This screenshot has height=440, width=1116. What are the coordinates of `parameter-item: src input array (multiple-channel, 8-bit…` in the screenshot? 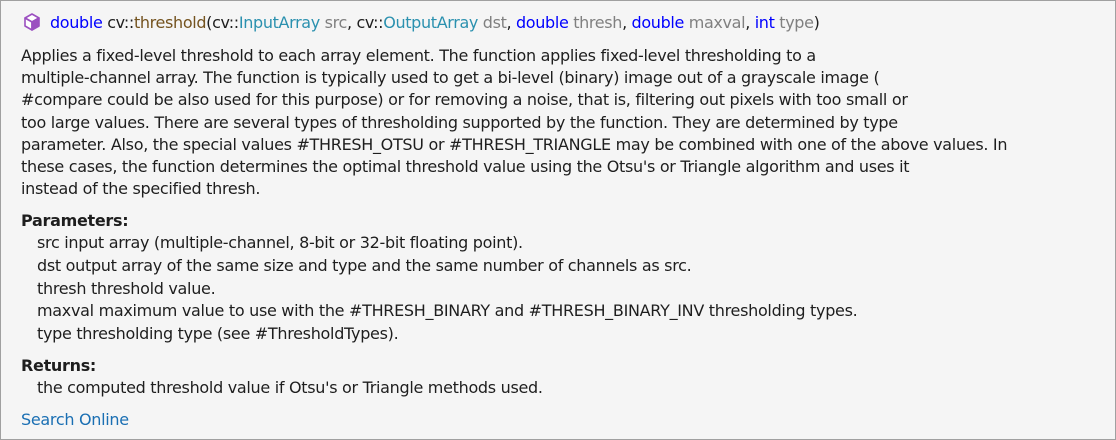 It's located at (280, 243).